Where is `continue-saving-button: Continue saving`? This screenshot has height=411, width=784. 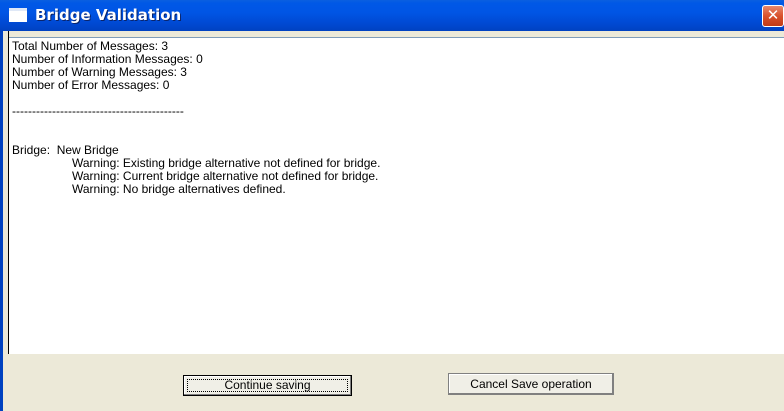 continue-saving-button: Continue saving is located at coordinates (267, 385).